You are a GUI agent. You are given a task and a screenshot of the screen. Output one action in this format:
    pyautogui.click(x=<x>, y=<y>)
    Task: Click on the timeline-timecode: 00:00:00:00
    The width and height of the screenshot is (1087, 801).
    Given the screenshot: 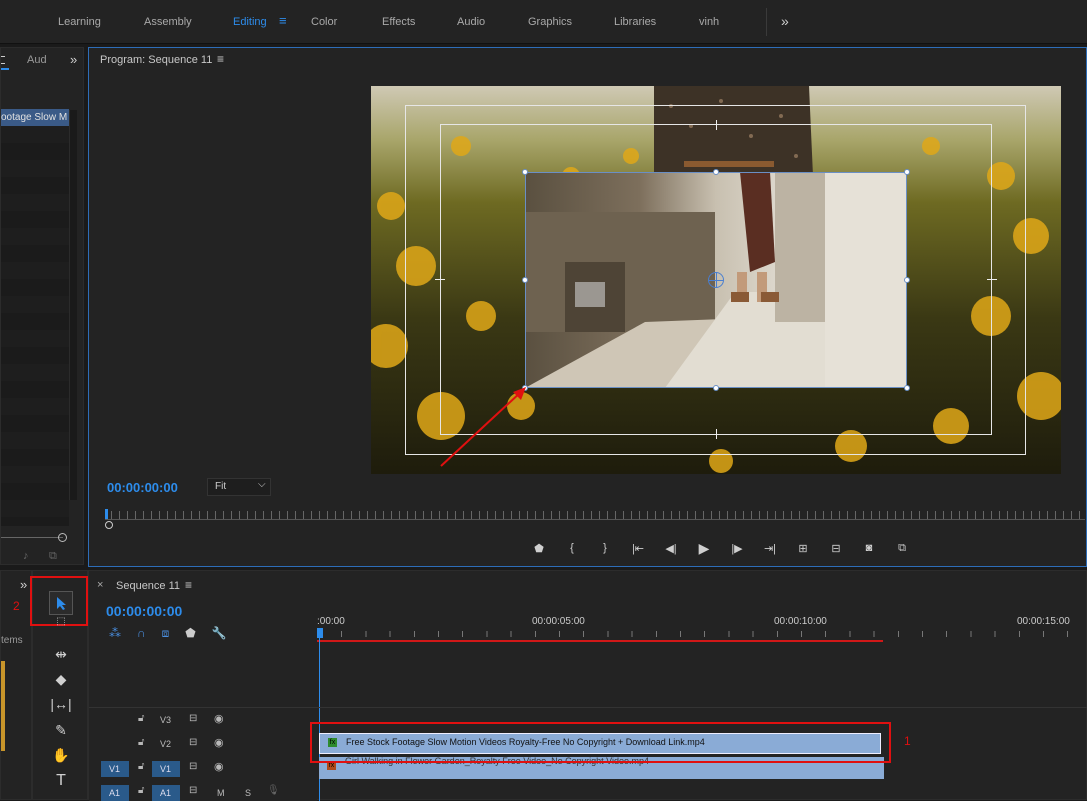 What is the action you would take?
    pyautogui.click(x=144, y=611)
    